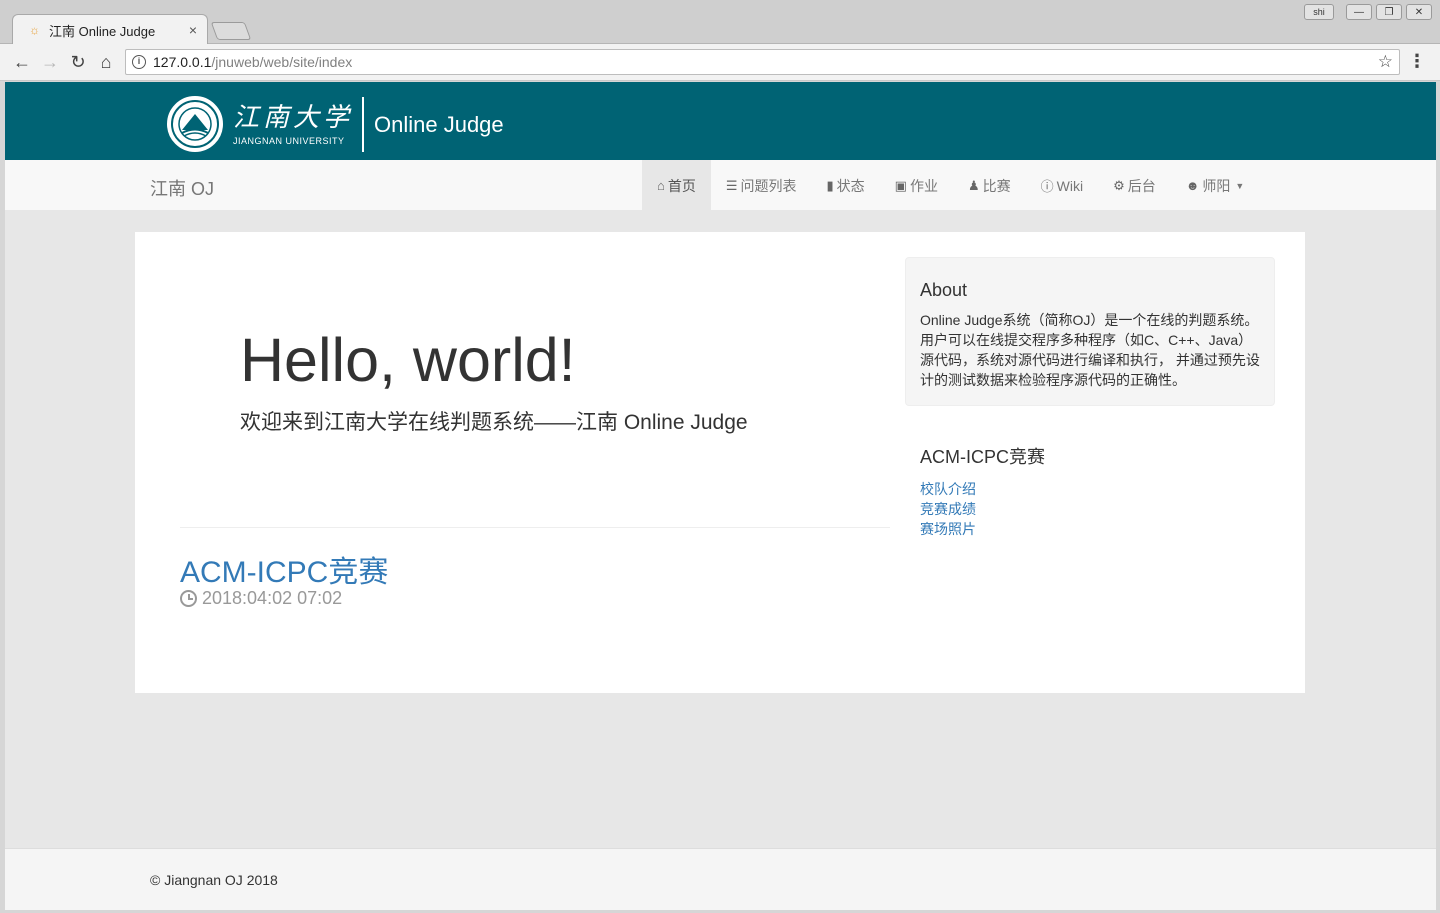  I want to click on nav-item-label: 问题列表, so click(768, 185).